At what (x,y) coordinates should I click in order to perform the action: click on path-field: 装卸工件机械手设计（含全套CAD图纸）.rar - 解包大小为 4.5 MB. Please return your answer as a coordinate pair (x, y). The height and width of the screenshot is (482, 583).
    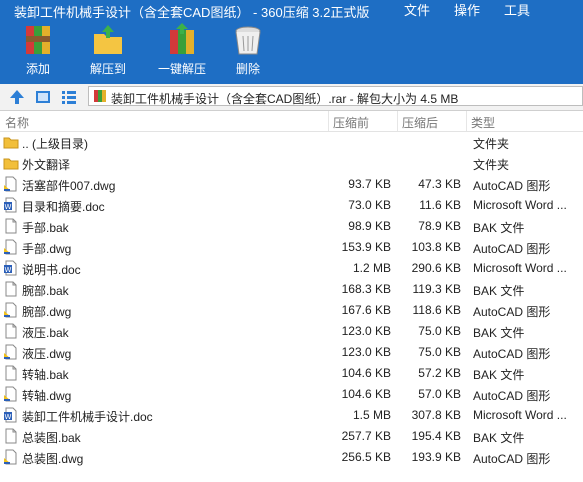
    Looking at the image, I should click on (335, 96).